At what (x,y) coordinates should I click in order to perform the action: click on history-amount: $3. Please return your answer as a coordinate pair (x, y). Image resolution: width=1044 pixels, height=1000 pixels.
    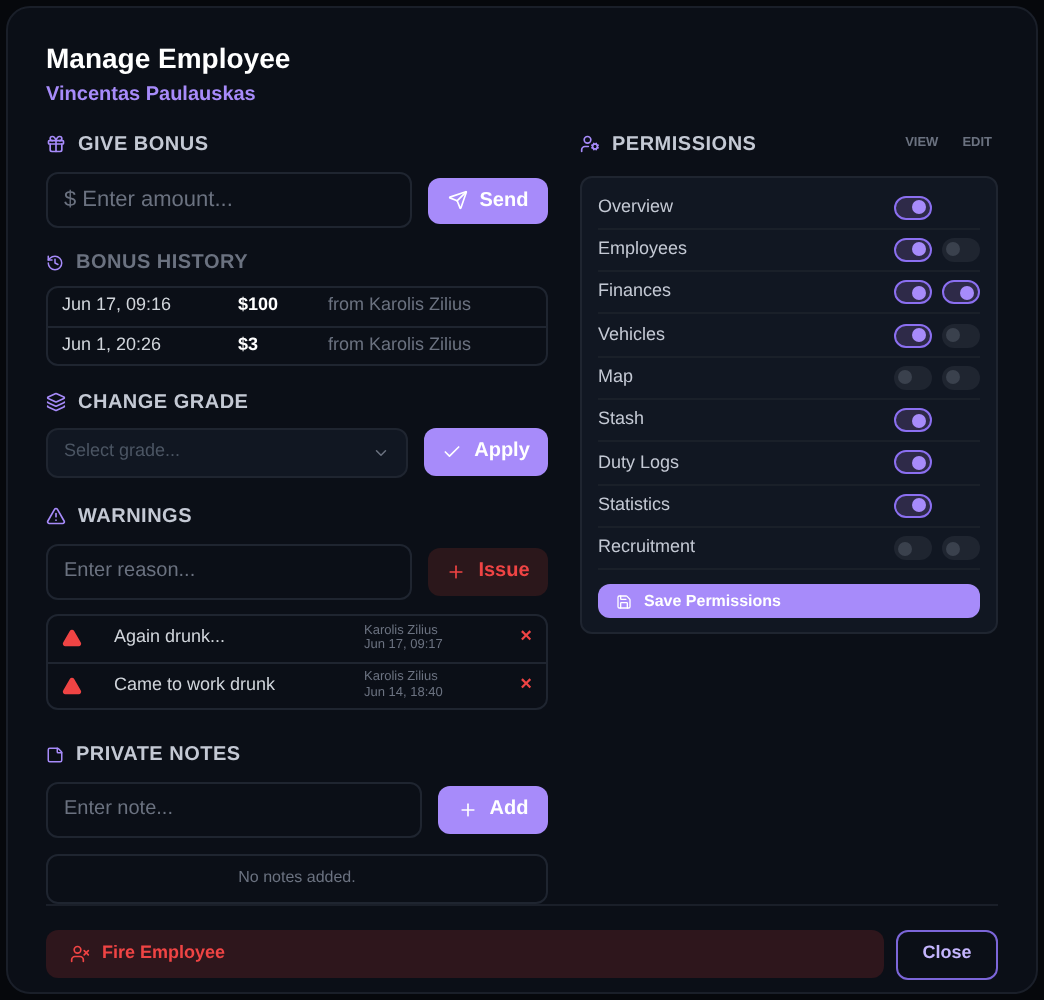
    Looking at the image, I should click on (249, 344).